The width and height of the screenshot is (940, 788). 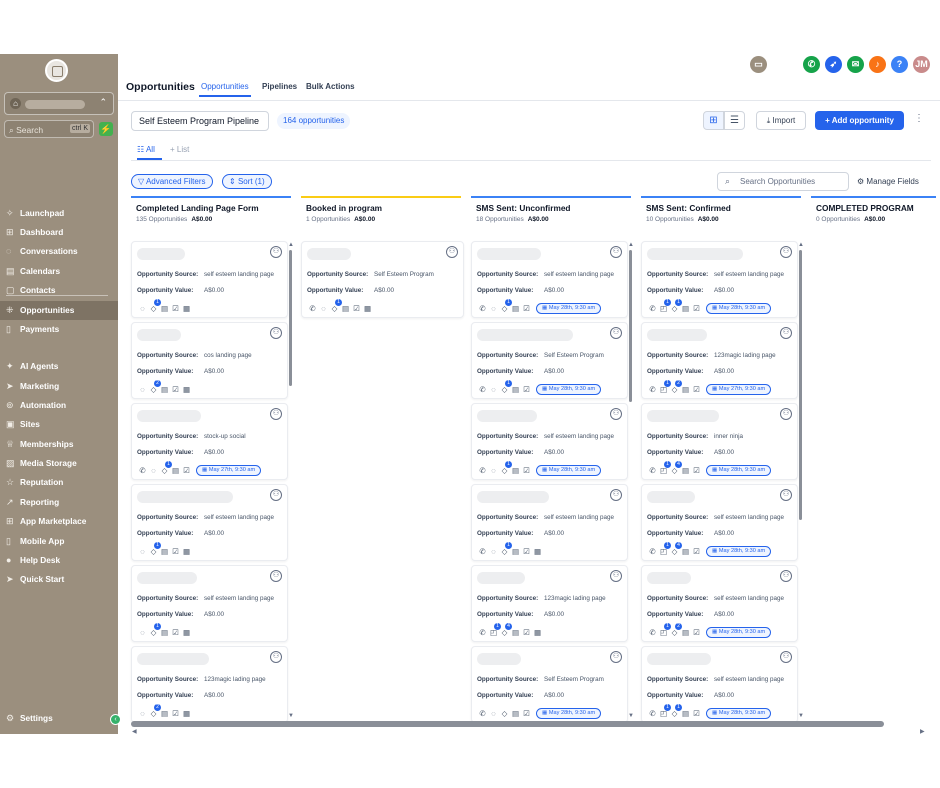 What do you see at coordinates (59, 271) in the screenshot?
I see `sidebar-item-calendars: ▤ Calendars` at bounding box center [59, 271].